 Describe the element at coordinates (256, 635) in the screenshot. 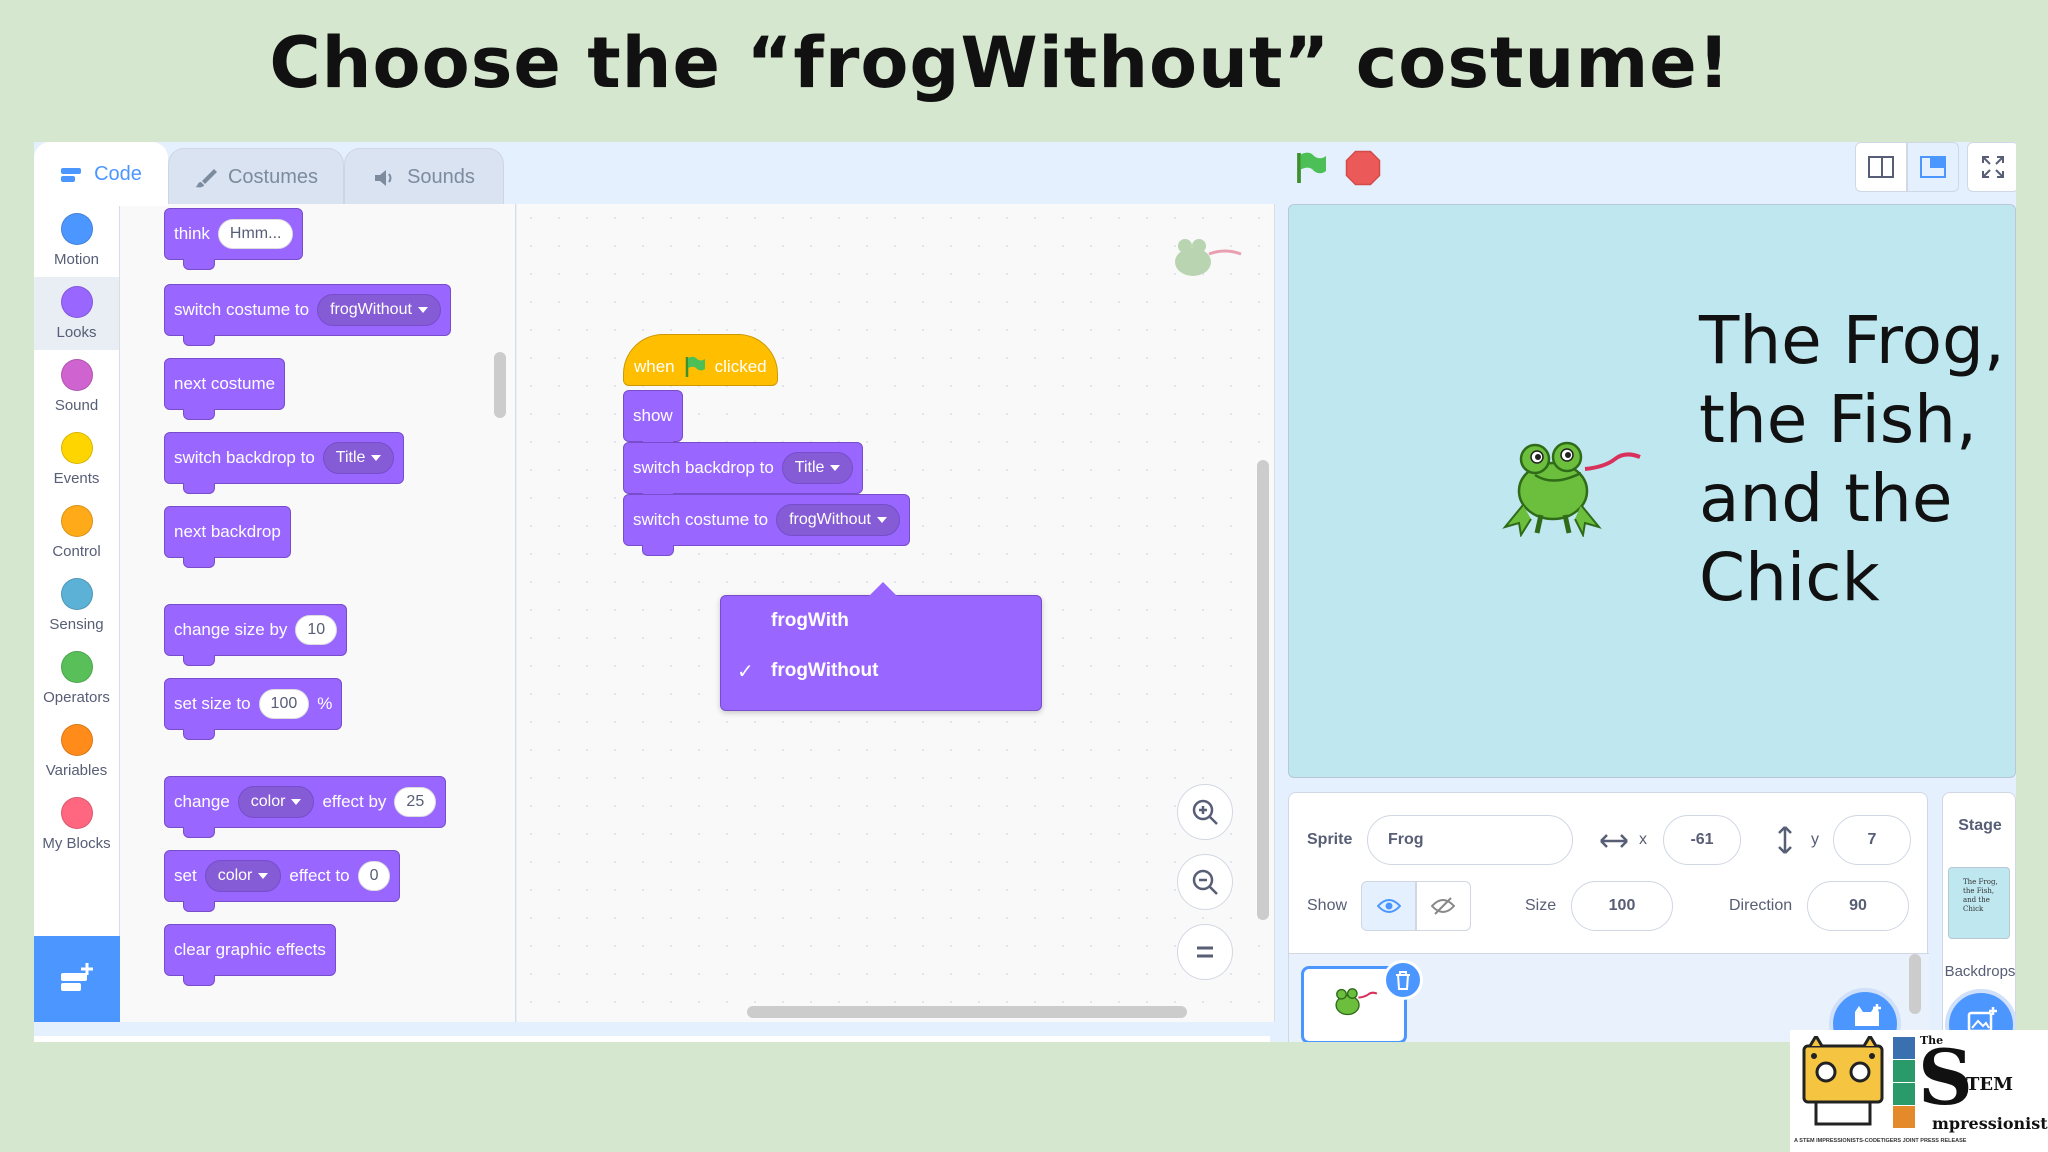

I see `block-change-size: change size by 10` at that location.